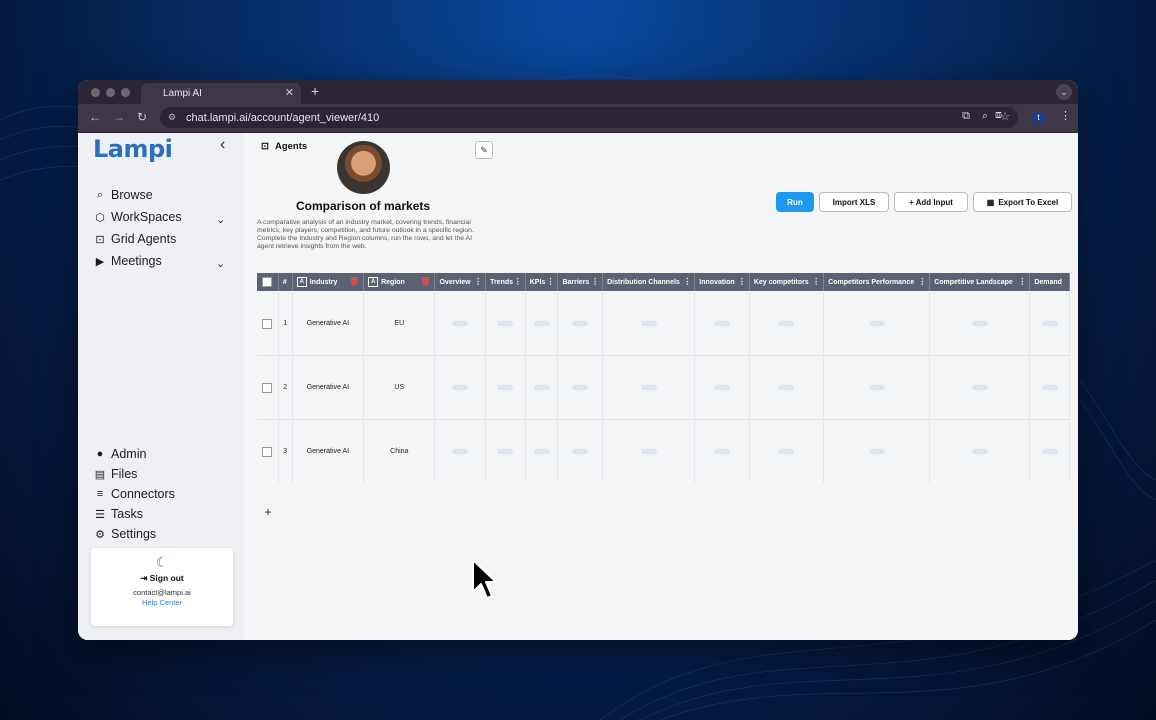  I want to click on add-row-button: +, so click(268, 512).